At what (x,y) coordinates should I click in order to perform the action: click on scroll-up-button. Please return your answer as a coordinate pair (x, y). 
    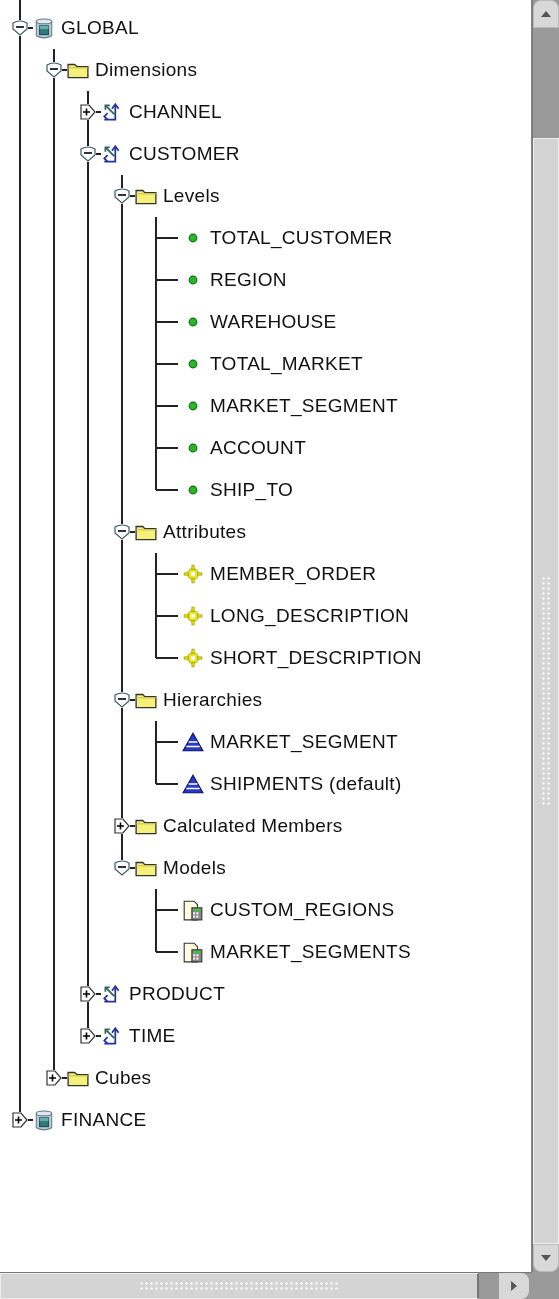
    Looking at the image, I should click on (546, 14).